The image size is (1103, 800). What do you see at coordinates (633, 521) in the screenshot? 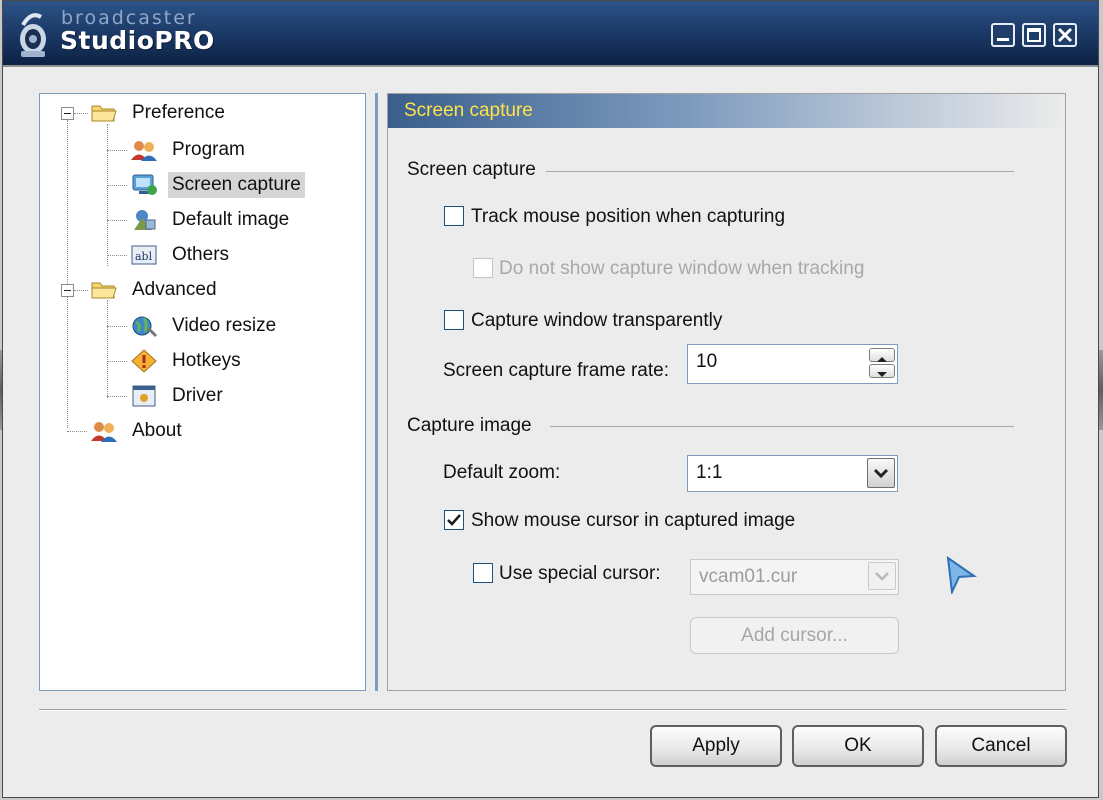
I see `show-cursor-label: Show mouse cursor in captured image` at bounding box center [633, 521].